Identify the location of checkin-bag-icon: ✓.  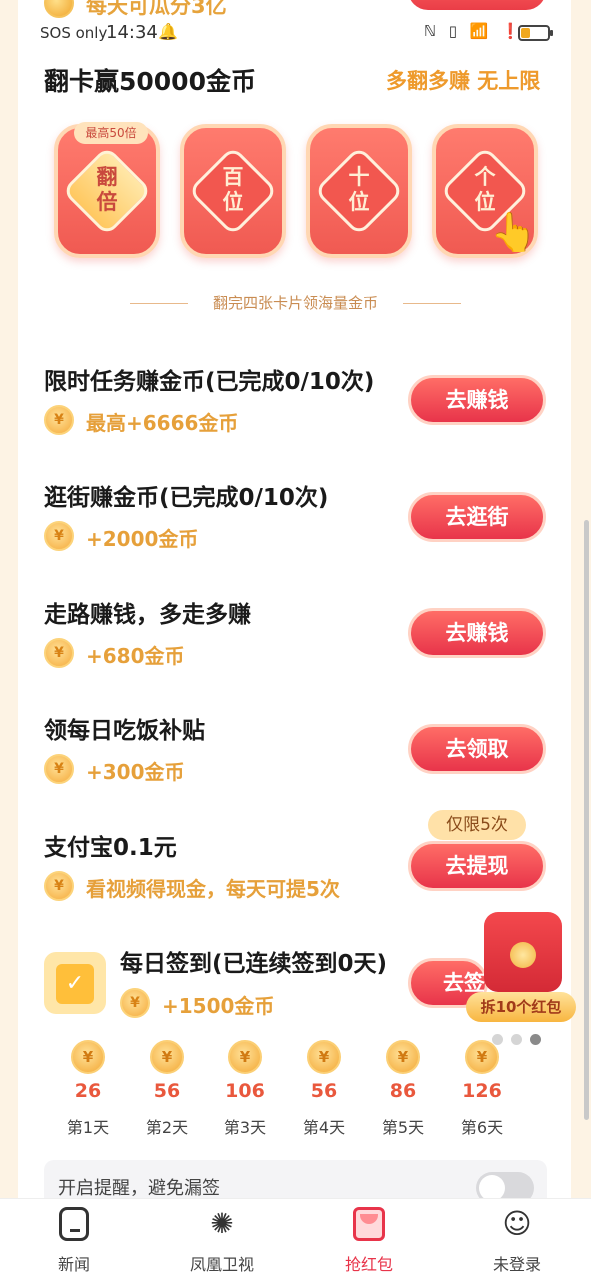
(75, 983).